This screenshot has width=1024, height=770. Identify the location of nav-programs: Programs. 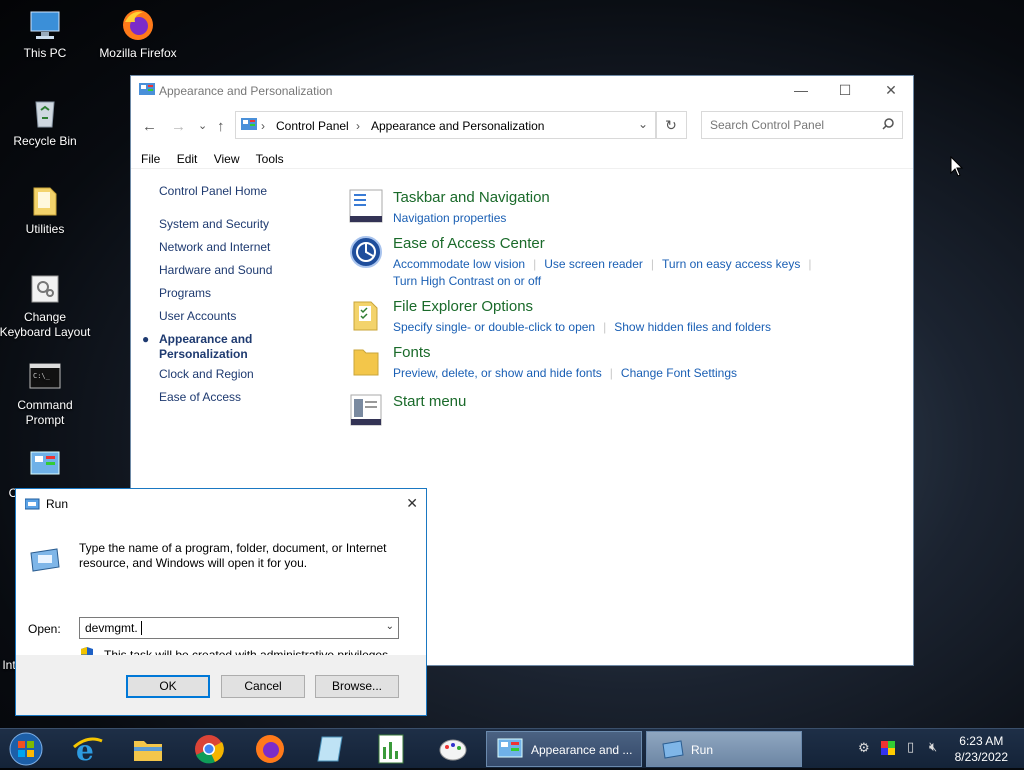
(185, 293).